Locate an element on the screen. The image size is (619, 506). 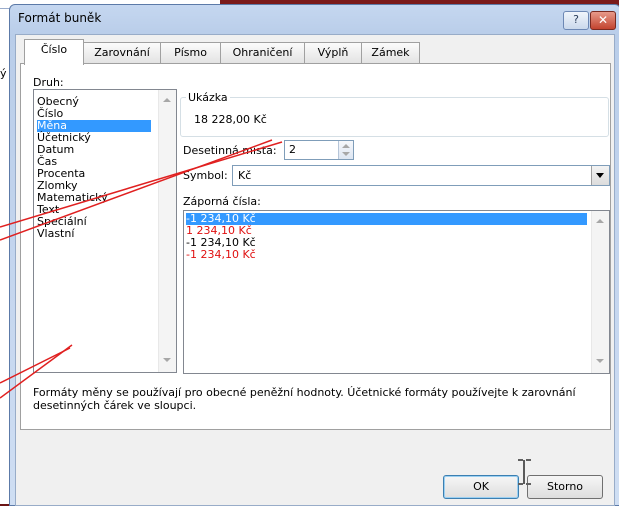
text-cursor-icon is located at coordinates (524, 472).